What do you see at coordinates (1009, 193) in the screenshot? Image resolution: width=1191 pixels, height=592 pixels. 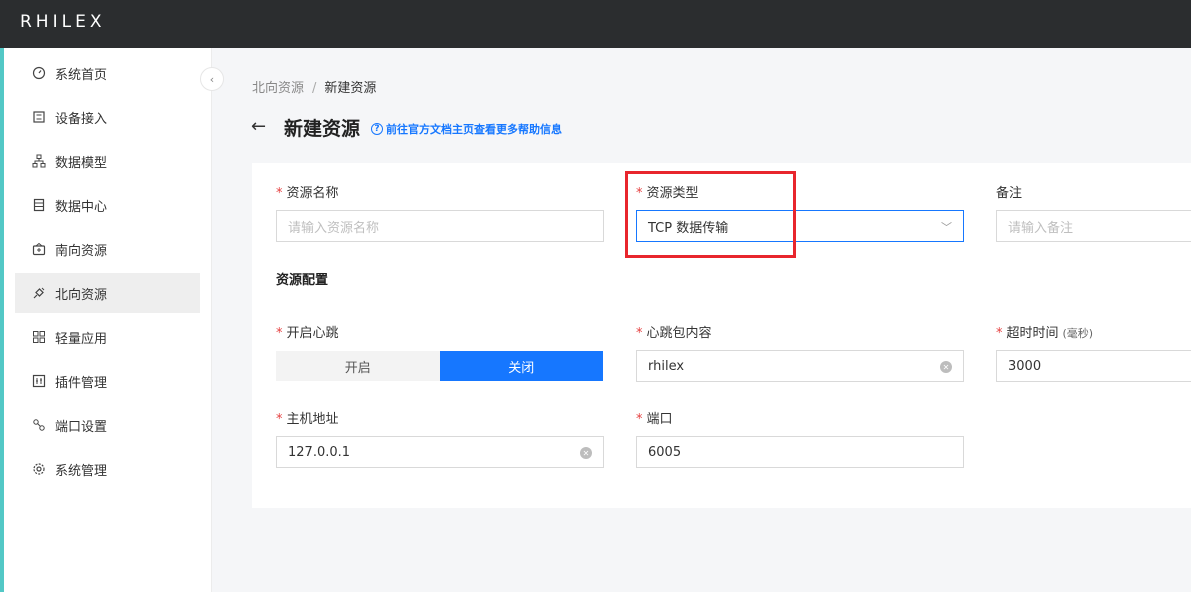 I see `remark-label: 备注` at bounding box center [1009, 193].